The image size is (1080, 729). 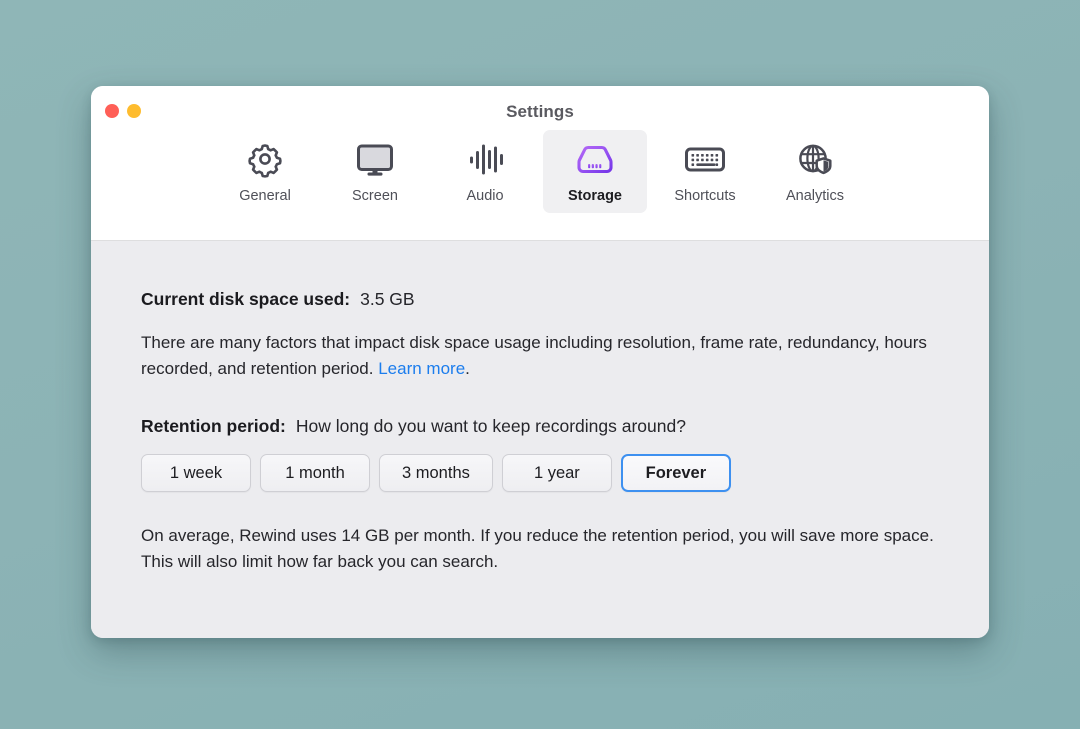 I want to click on tab-screen: Screen, so click(x=375, y=171).